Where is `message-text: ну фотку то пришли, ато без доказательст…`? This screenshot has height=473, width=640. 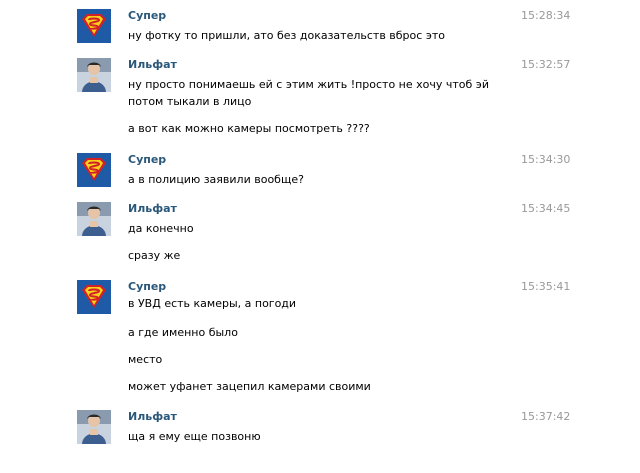 message-text: ну фотку то пришли, ато без доказательст… is located at coordinates (286, 35).